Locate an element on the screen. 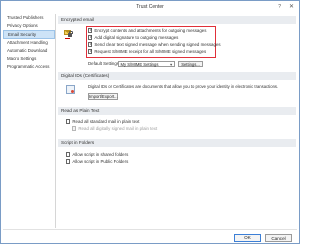  read-plain-text-checkbox is located at coordinates (68, 121).